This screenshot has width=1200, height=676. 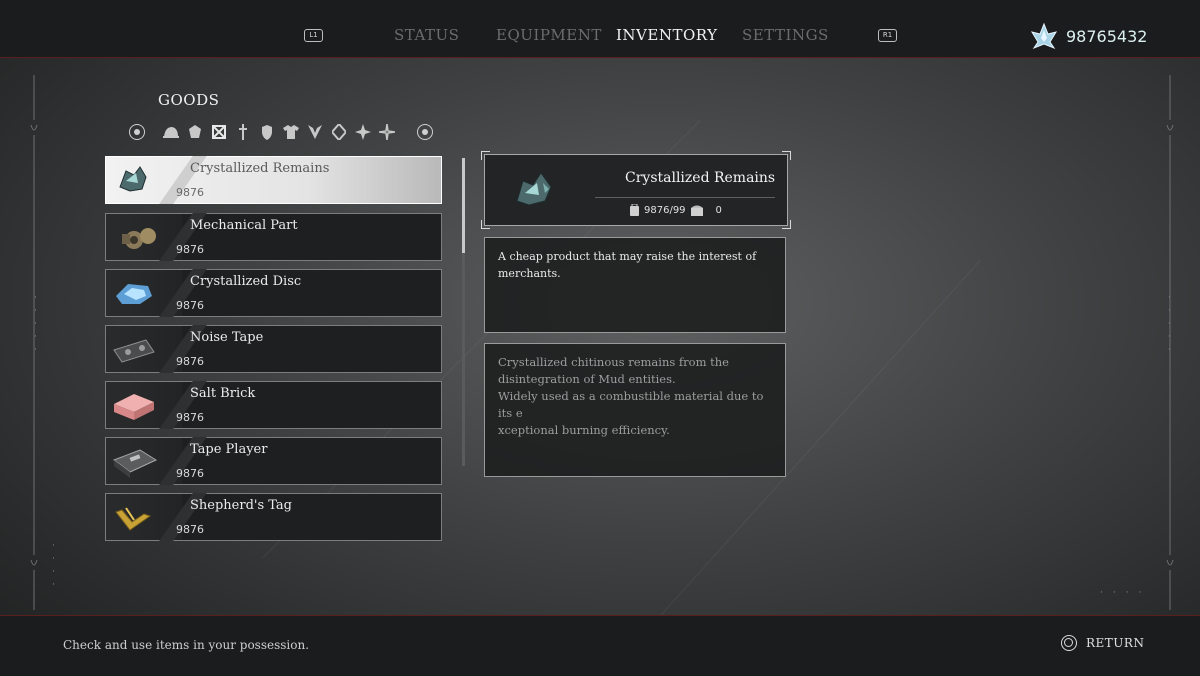 I want to click on detail-stats: 9876/99 0, so click(x=675, y=210).